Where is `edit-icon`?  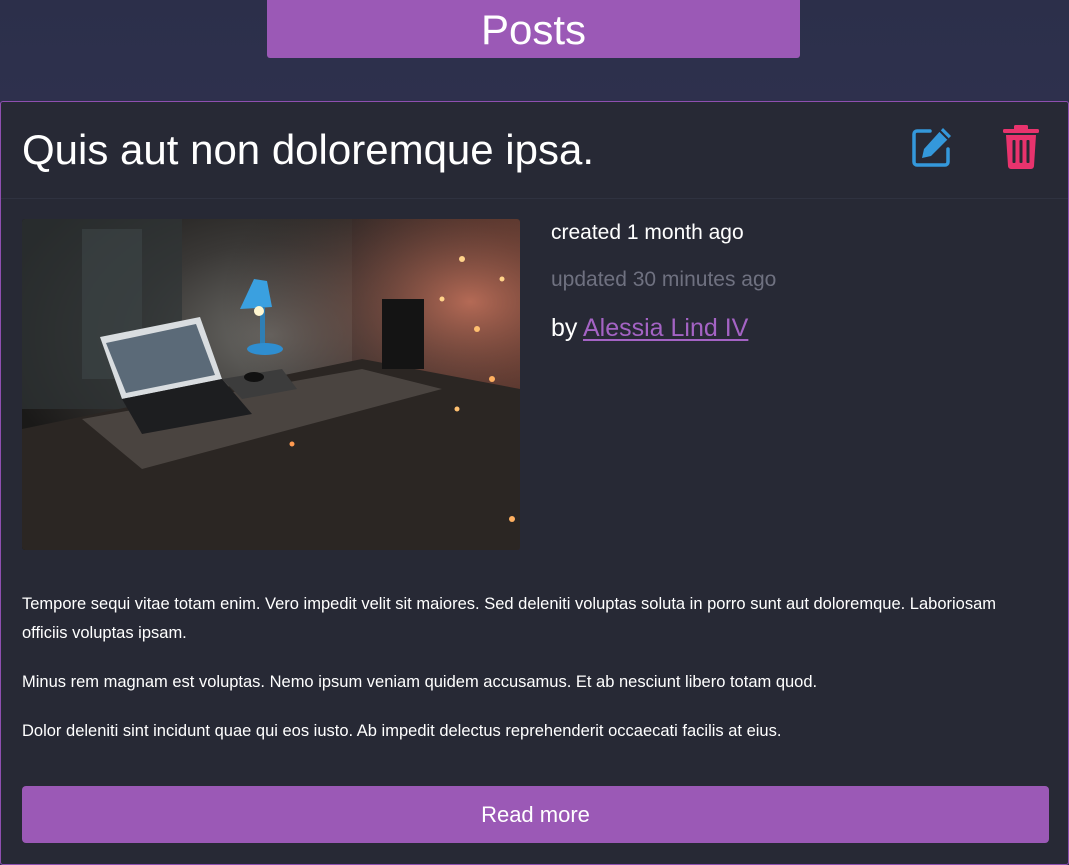 edit-icon is located at coordinates (931, 147).